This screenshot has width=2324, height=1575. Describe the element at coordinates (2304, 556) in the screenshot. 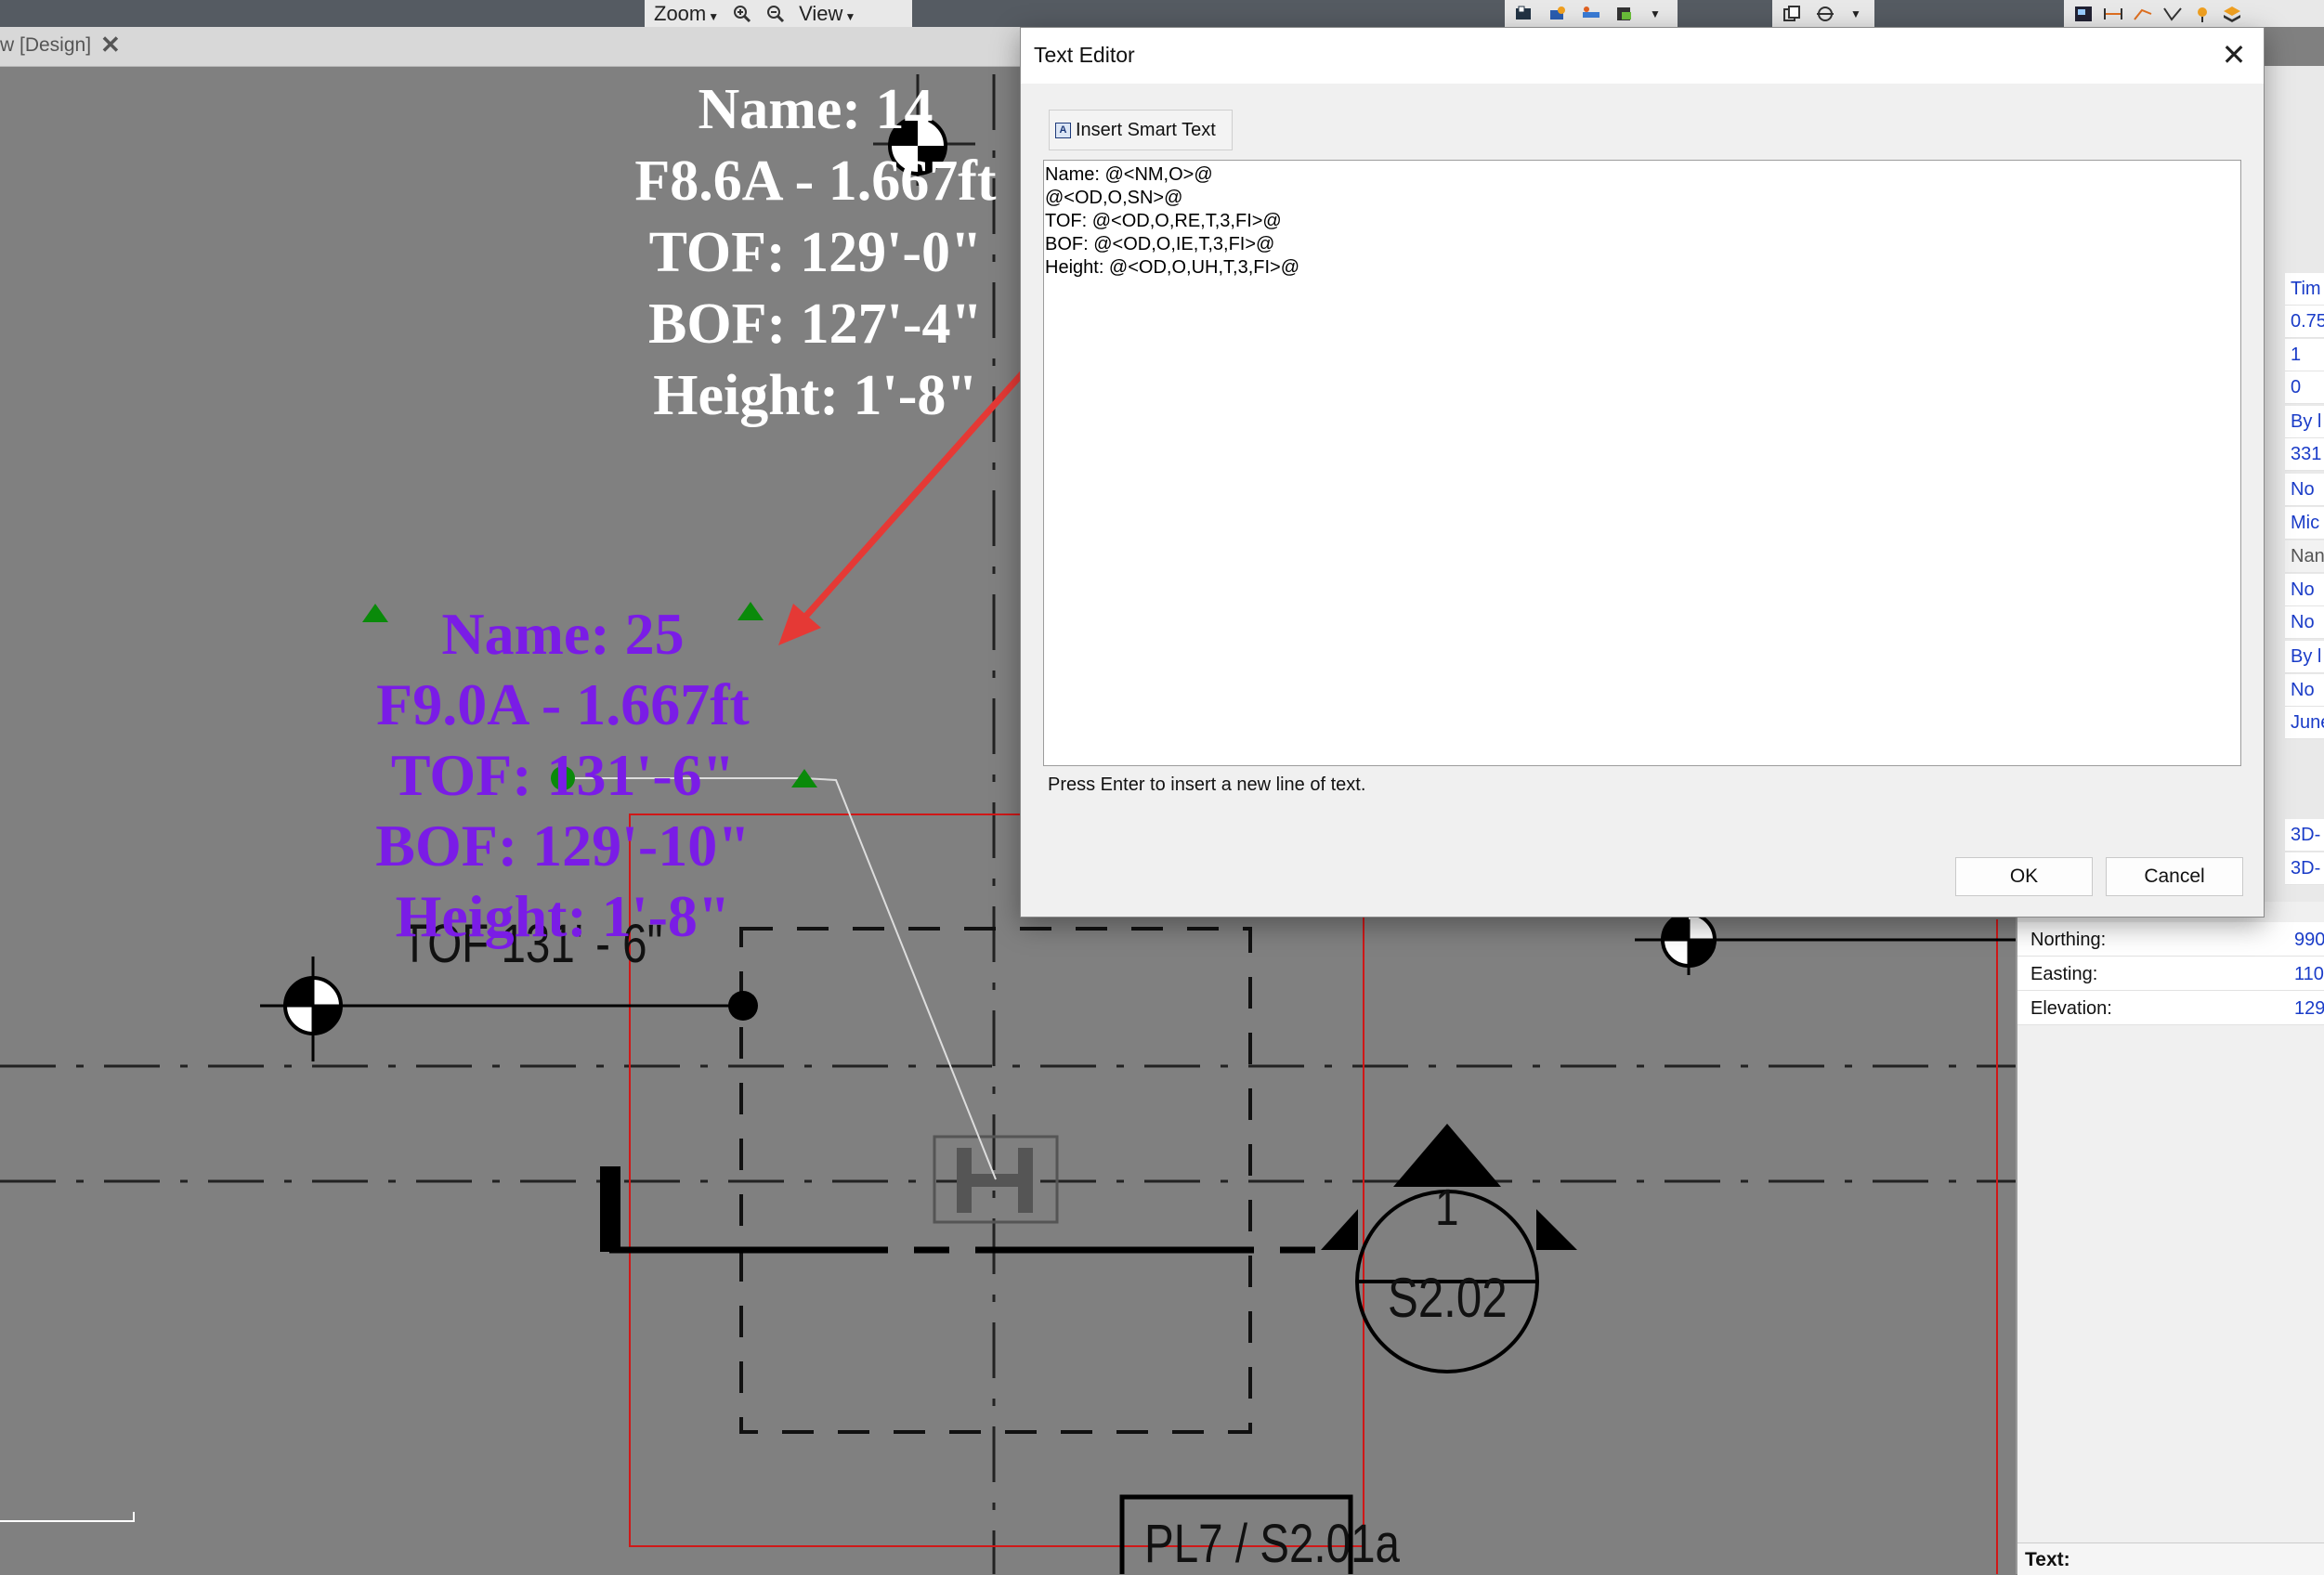

I see `property-value: Nan` at that location.